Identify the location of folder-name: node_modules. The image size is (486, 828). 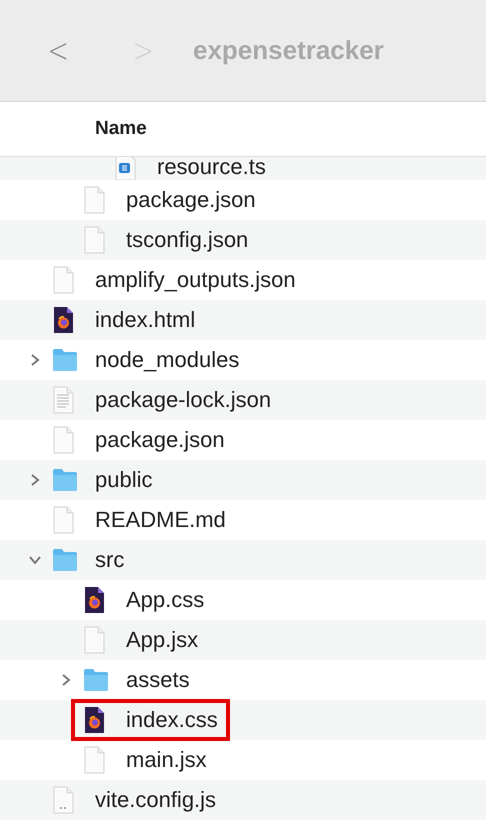
(167, 360).